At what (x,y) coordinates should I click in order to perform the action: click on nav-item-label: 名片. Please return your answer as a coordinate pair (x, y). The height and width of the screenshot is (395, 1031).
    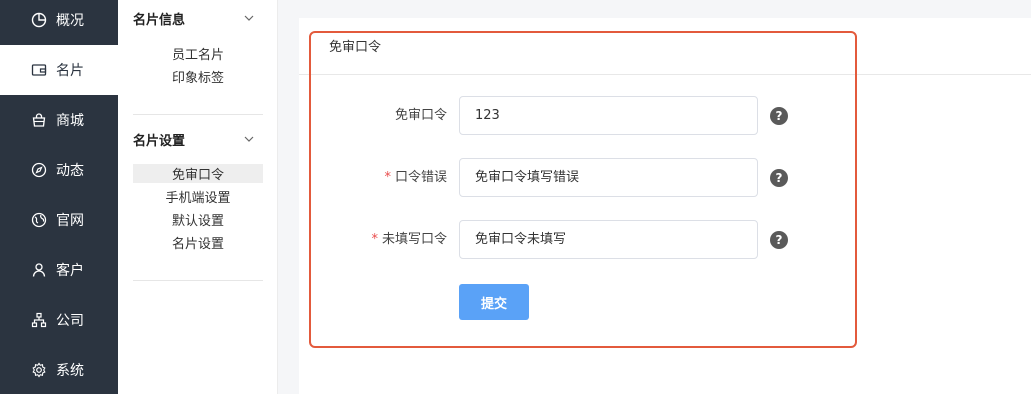
    Looking at the image, I should click on (70, 71).